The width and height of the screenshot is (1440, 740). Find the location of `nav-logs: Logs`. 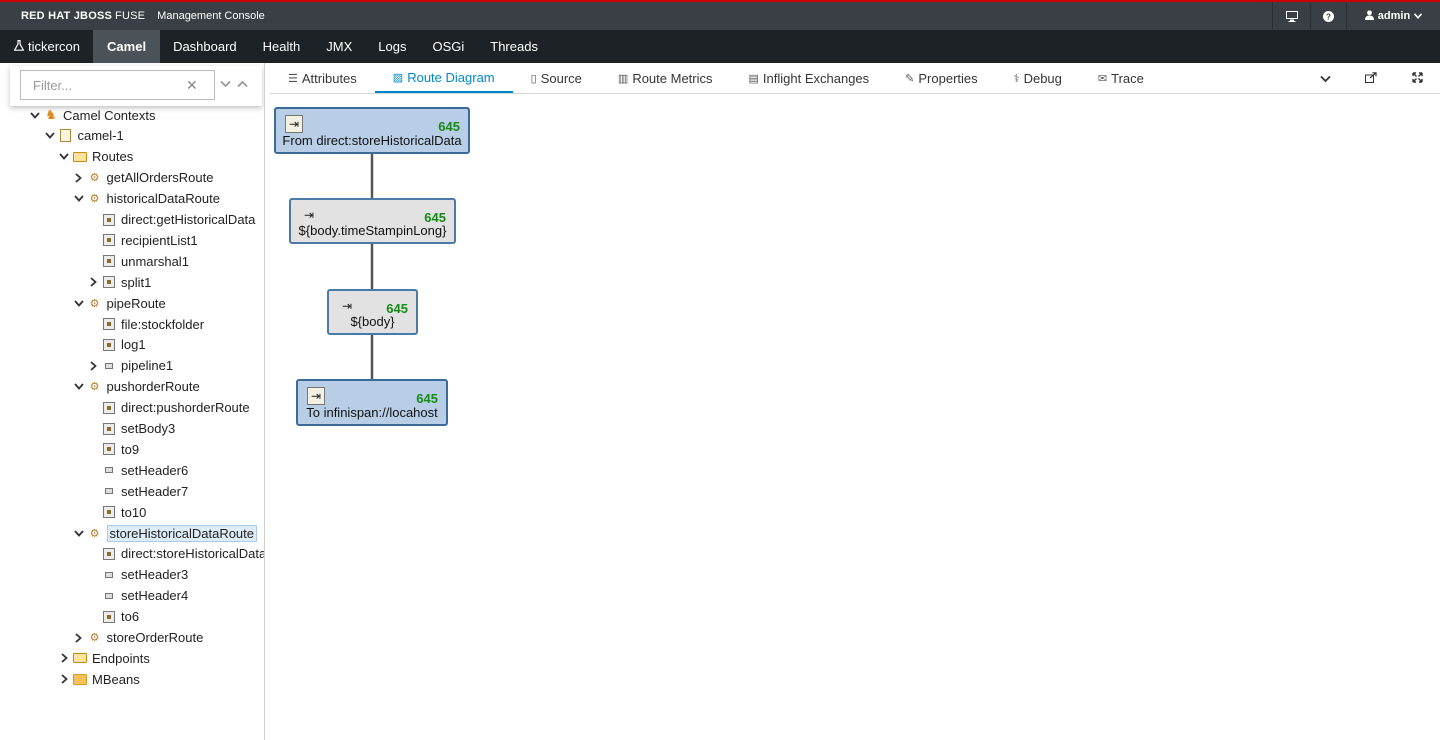

nav-logs: Logs is located at coordinates (392, 46).